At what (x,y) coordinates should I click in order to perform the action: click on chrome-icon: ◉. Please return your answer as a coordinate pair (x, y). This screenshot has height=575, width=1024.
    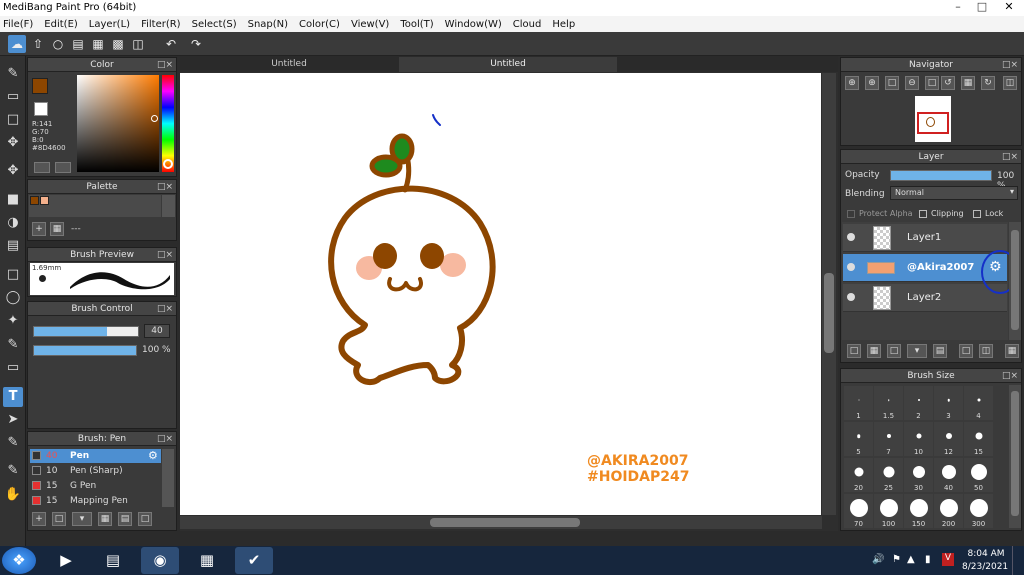
    Looking at the image, I should click on (160, 560).